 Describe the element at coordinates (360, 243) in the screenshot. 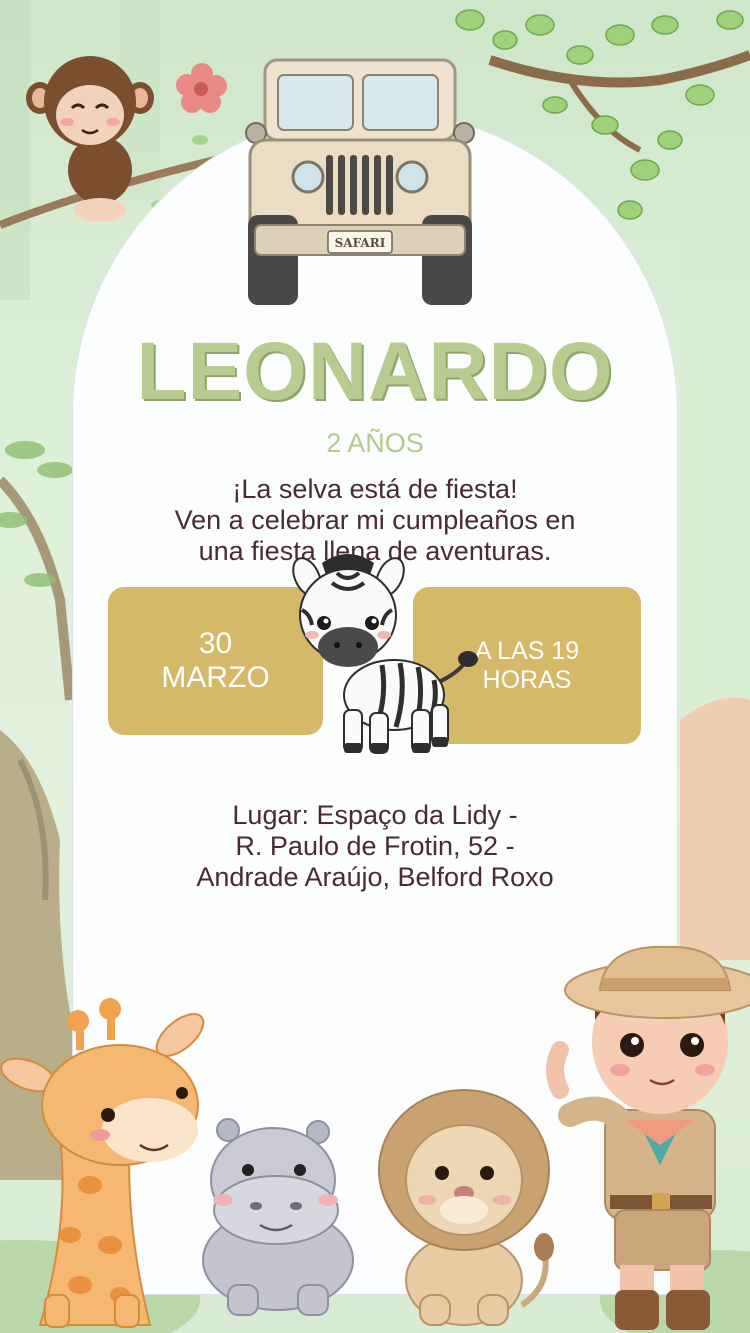

I see `jeep-plate: SAFARI` at that location.